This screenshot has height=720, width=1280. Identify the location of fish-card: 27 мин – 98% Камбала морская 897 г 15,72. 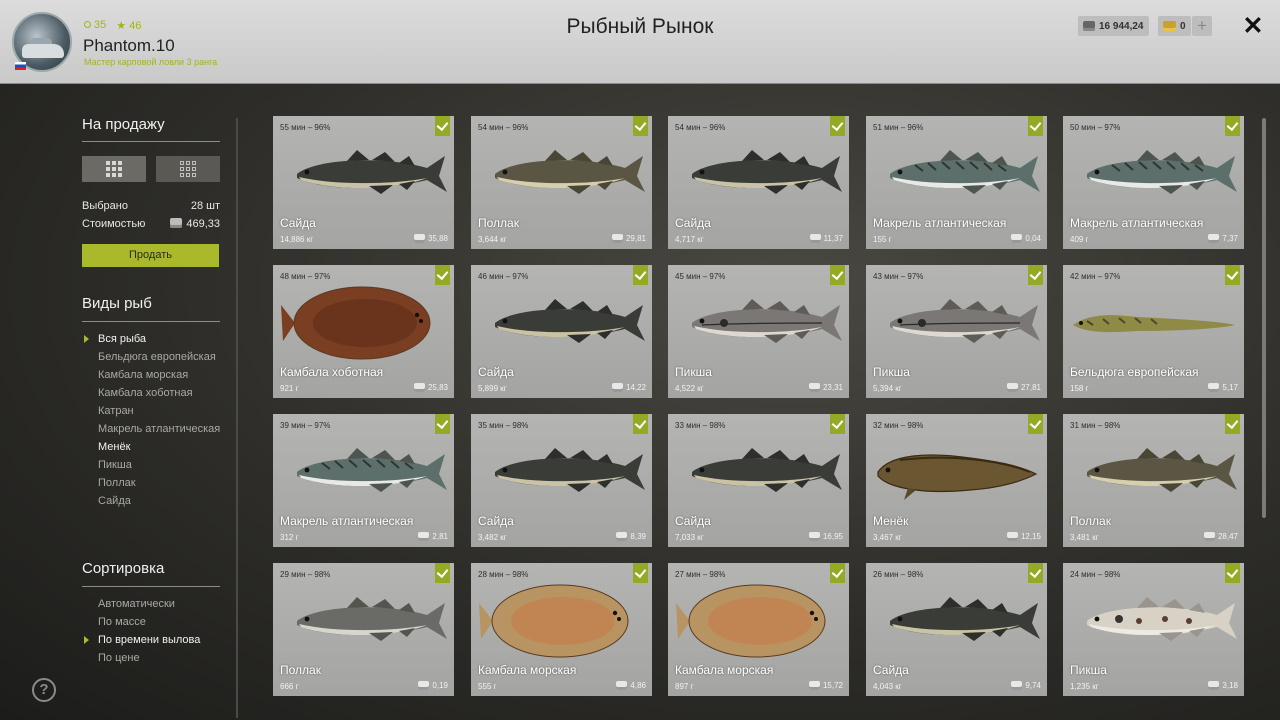
(758, 629).